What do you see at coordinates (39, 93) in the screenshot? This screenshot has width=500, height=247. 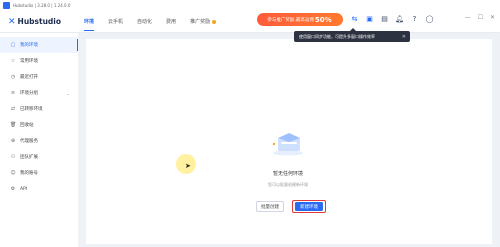 I see `sidebar-item-groups: ≋ 环境分组 ⌄` at bounding box center [39, 93].